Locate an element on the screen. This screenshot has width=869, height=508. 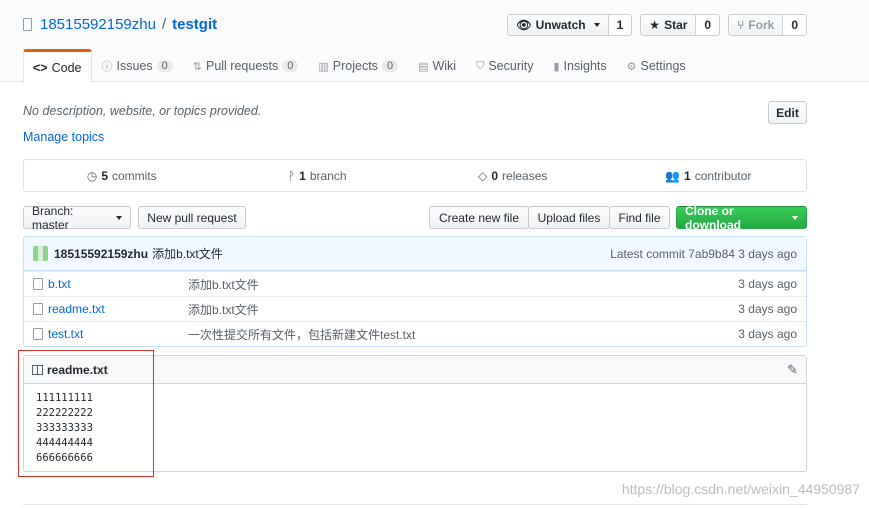
tab-wiki: ▤ Wiki is located at coordinates (437, 65).